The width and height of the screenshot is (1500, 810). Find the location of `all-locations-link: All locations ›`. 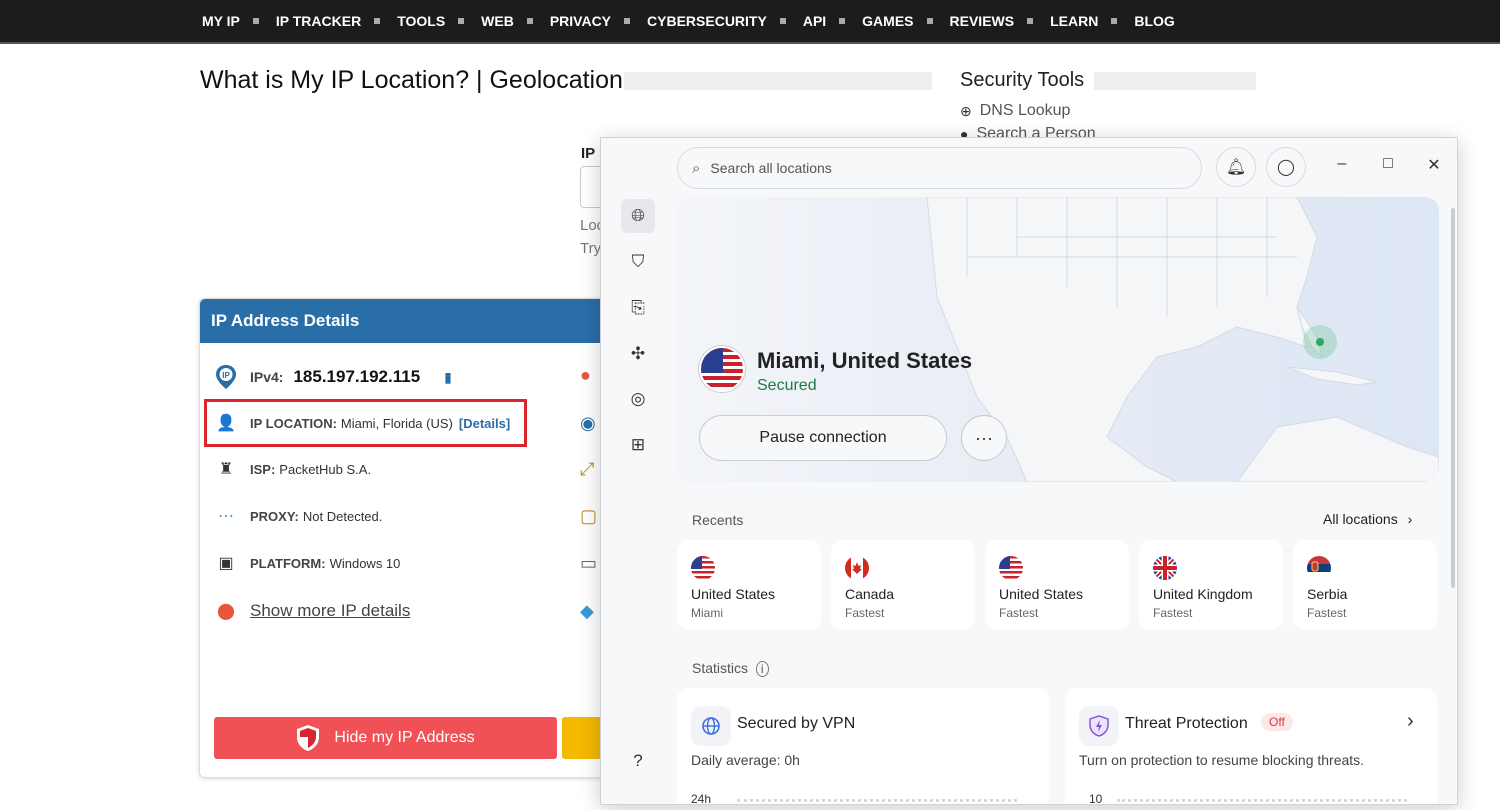

all-locations-link: All locations › is located at coordinates (1367, 519).